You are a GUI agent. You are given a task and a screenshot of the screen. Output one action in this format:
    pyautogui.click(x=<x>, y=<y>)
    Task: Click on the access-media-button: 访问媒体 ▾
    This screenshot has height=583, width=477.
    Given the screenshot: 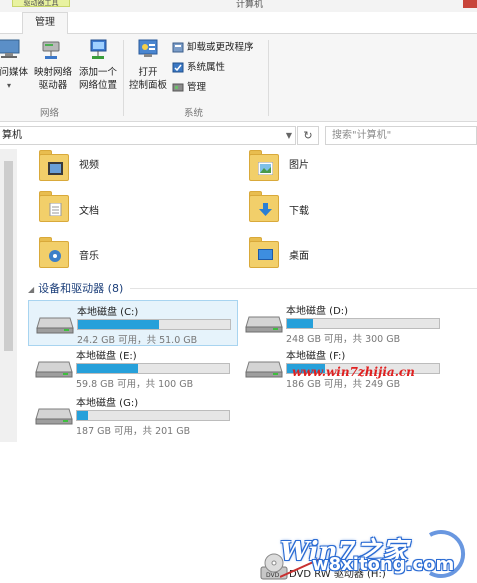 What is the action you would take?
    pyautogui.click(x=14, y=65)
    